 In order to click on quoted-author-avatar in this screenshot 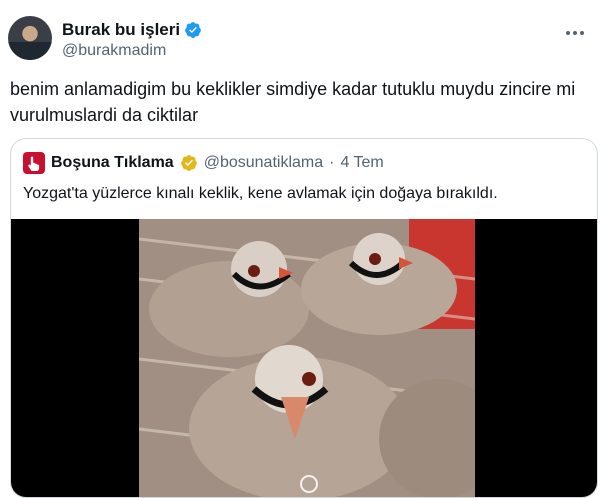, I will do `click(34, 163)`.